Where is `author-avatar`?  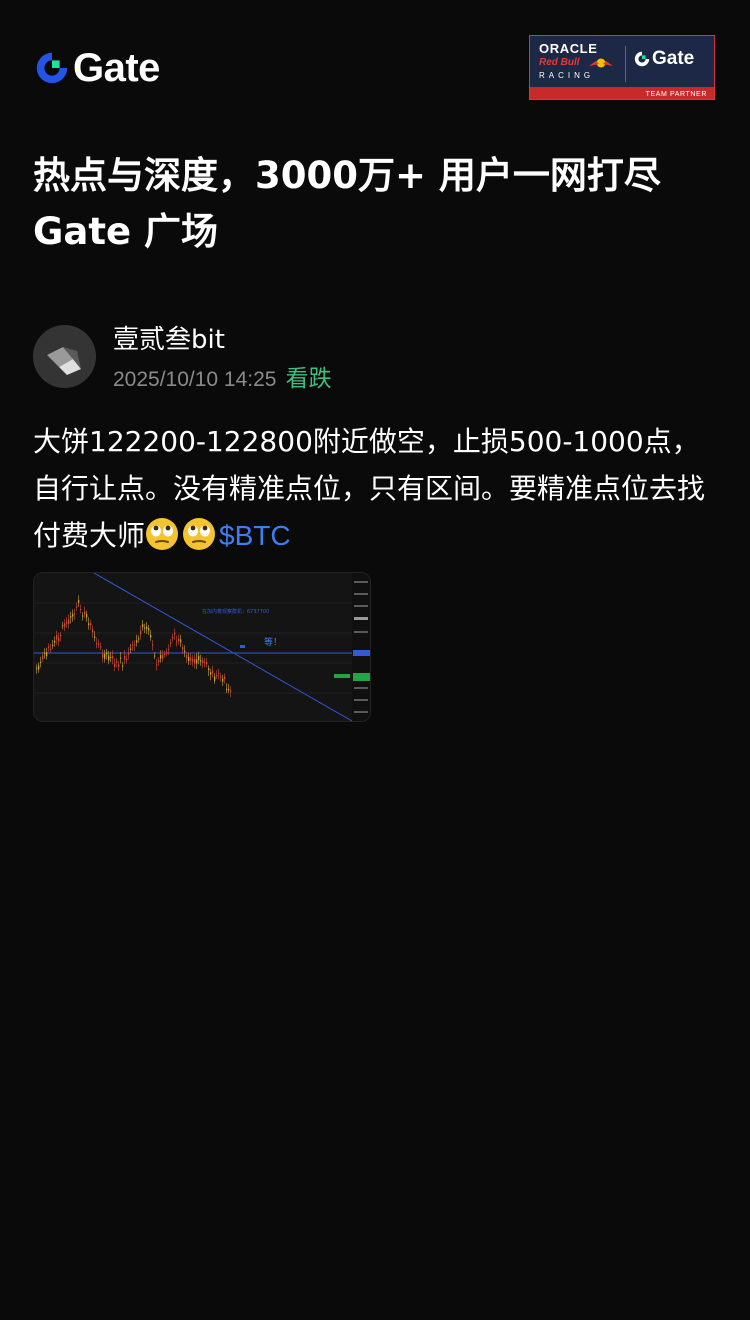
author-avatar is located at coordinates (64, 356).